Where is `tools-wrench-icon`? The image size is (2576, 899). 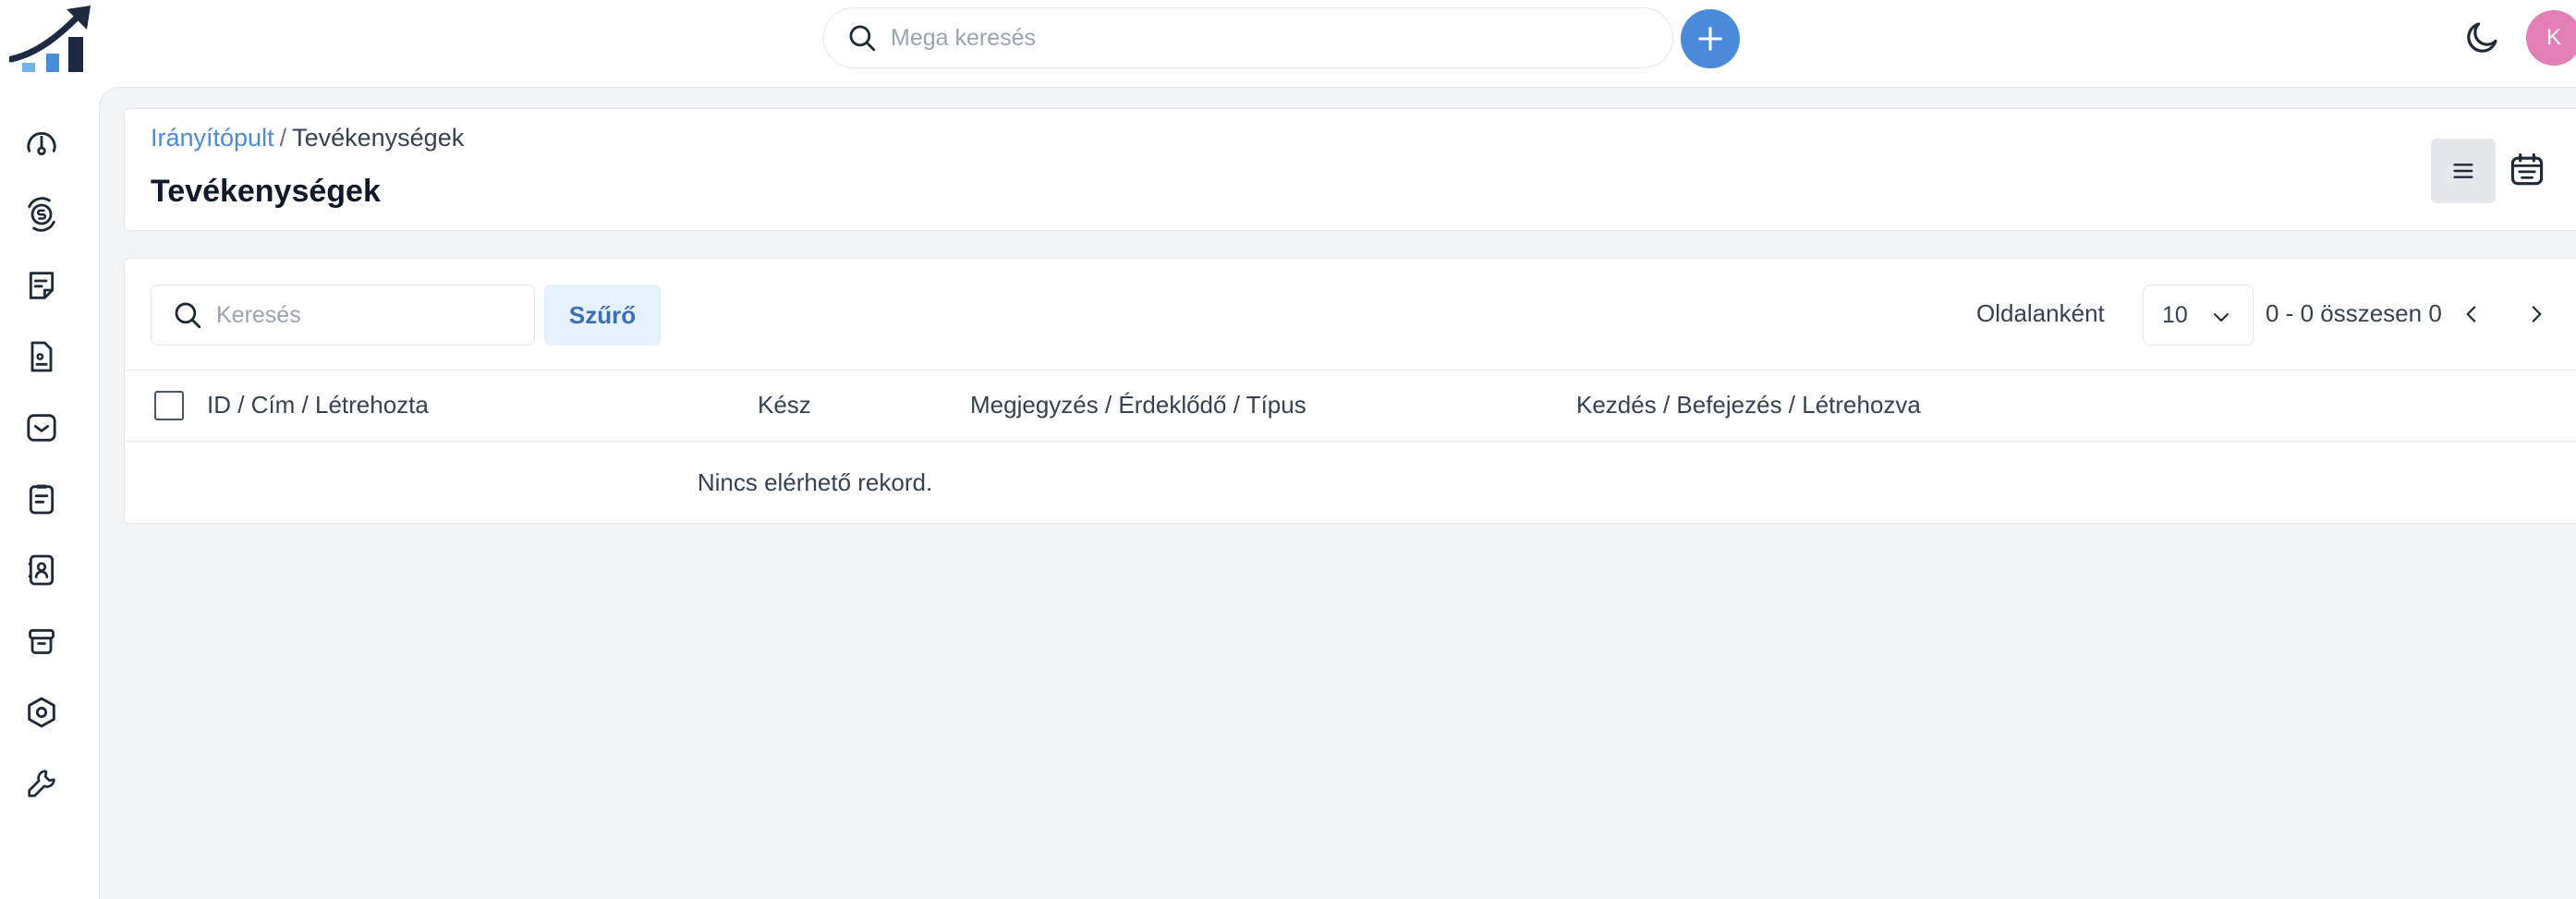 tools-wrench-icon is located at coordinates (41, 783).